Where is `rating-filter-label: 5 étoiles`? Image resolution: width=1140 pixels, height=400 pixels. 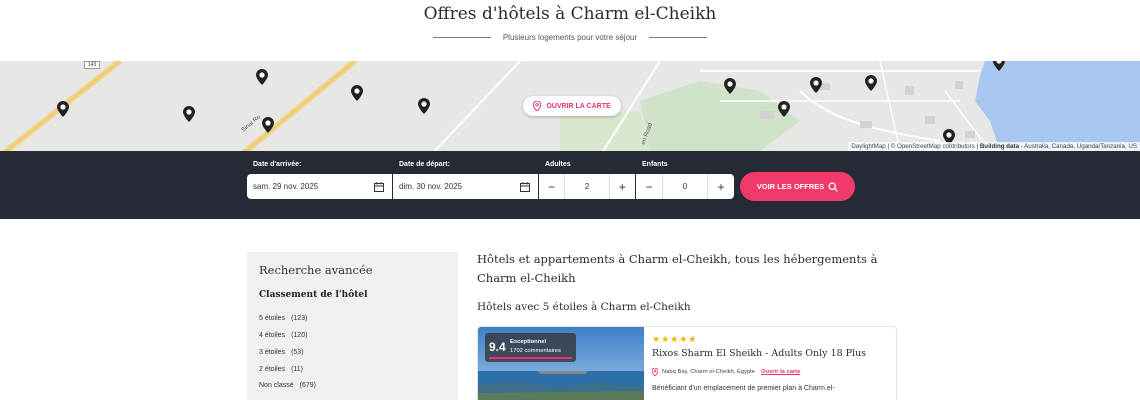
rating-filter-label: 5 étoiles is located at coordinates (272, 318).